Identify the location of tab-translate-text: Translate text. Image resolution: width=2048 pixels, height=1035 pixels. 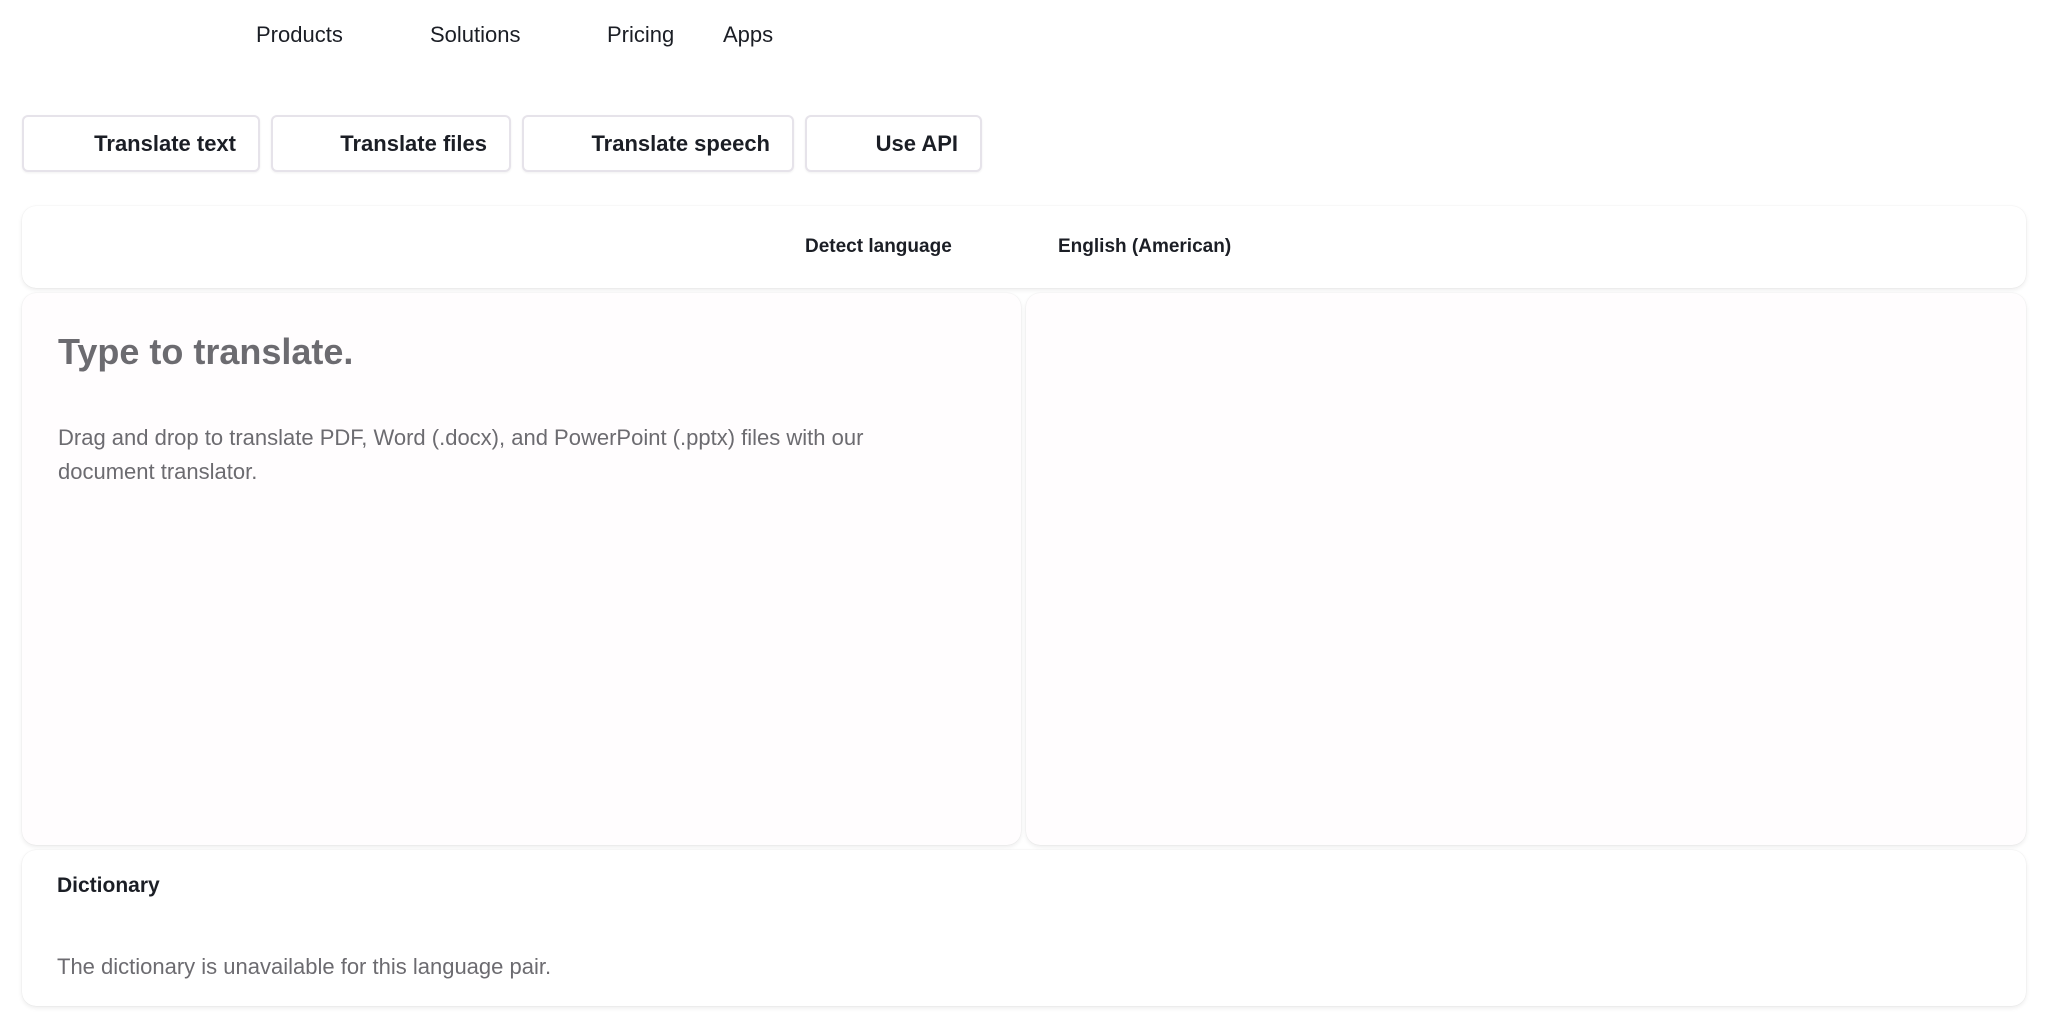
(141, 143).